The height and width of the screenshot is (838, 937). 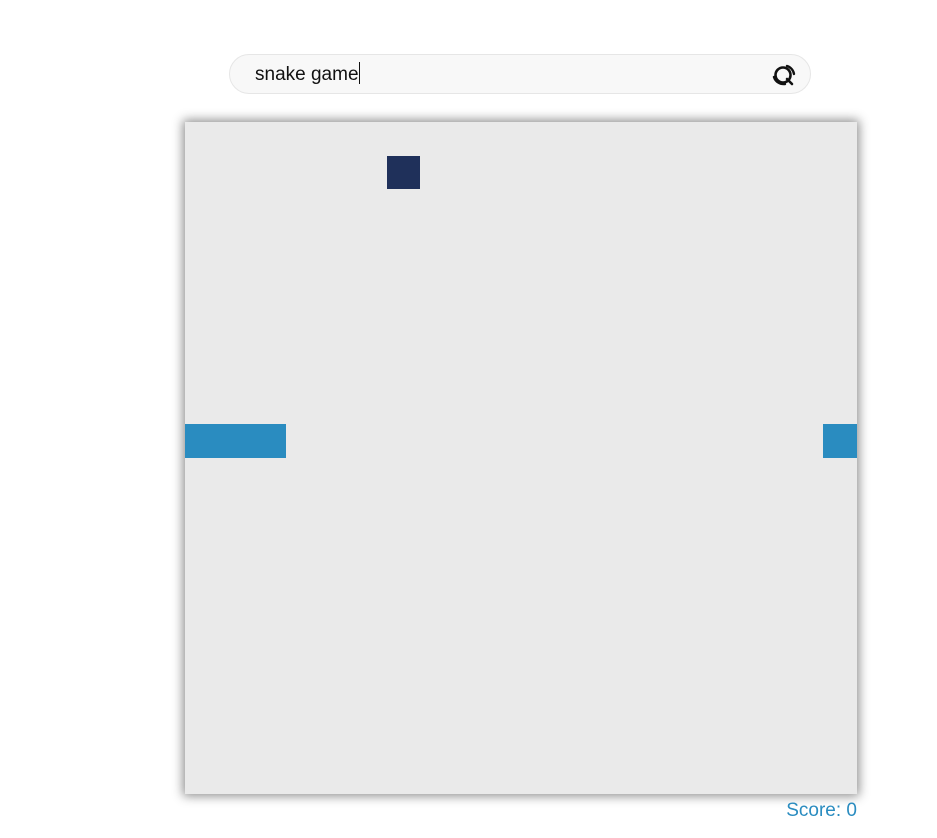 What do you see at coordinates (520, 74) in the screenshot?
I see `search-bar: snake game` at bounding box center [520, 74].